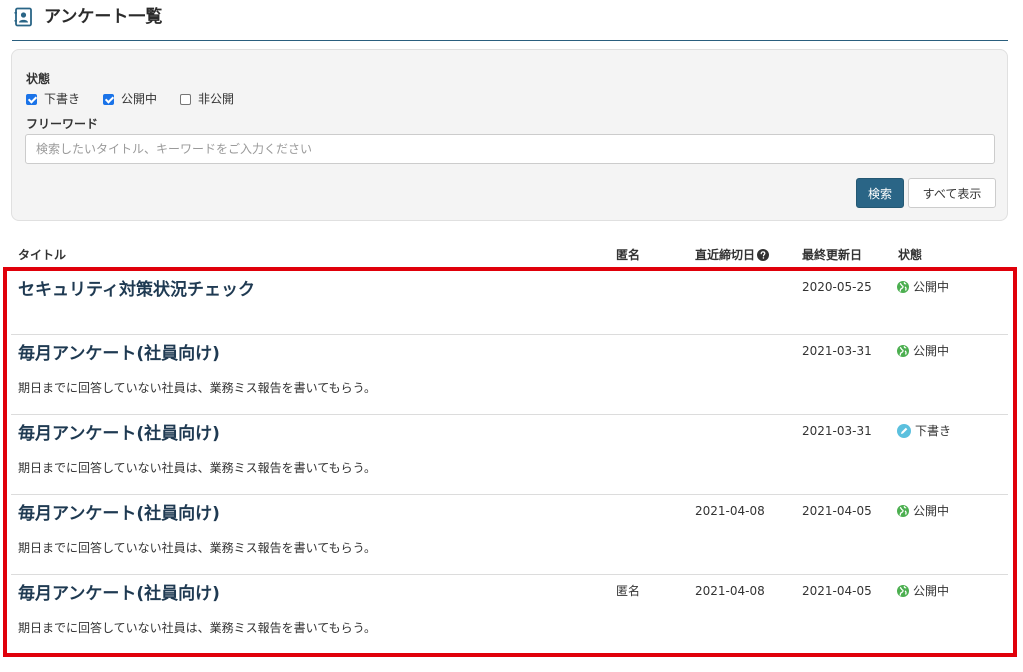  I want to click on column-header-status: 状態, so click(910, 255).